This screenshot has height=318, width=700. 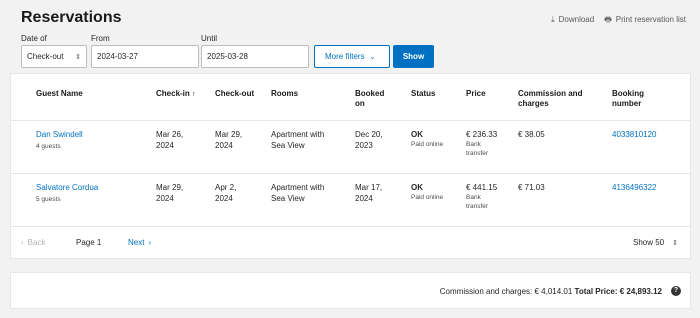 What do you see at coordinates (255, 56) in the screenshot?
I see `until-date-input: 2025-03-28` at bounding box center [255, 56].